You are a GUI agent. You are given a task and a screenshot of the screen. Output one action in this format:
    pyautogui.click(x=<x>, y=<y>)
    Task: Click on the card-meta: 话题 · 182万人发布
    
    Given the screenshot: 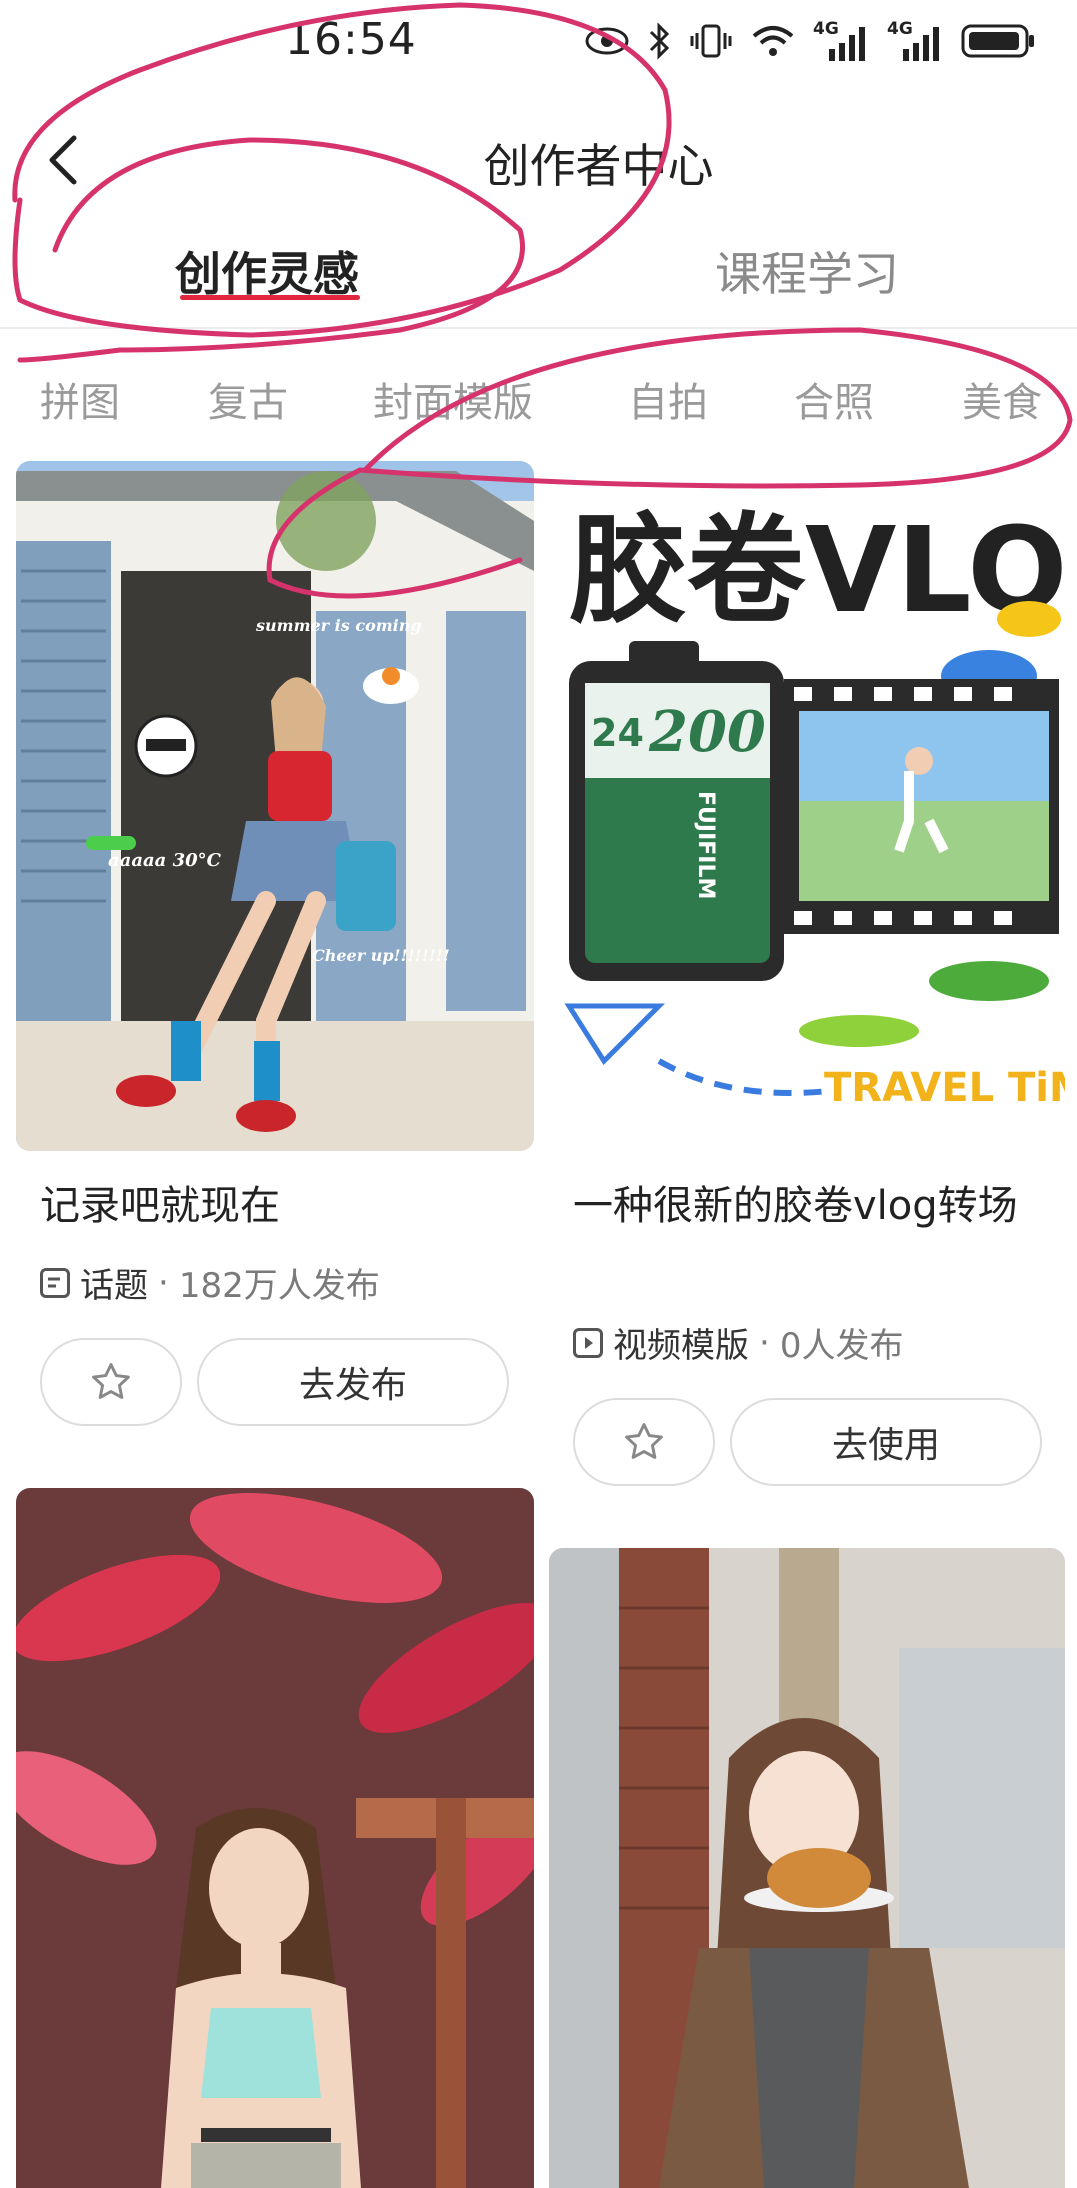 What is the action you would take?
    pyautogui.click(x=210, y=1282)
    